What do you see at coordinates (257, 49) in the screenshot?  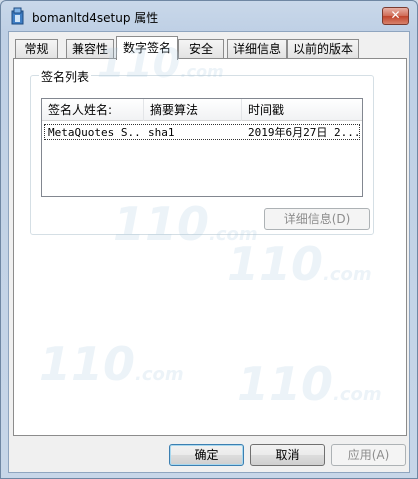 I see `tab-details: 详细信息` at bounding box center [257, 49].